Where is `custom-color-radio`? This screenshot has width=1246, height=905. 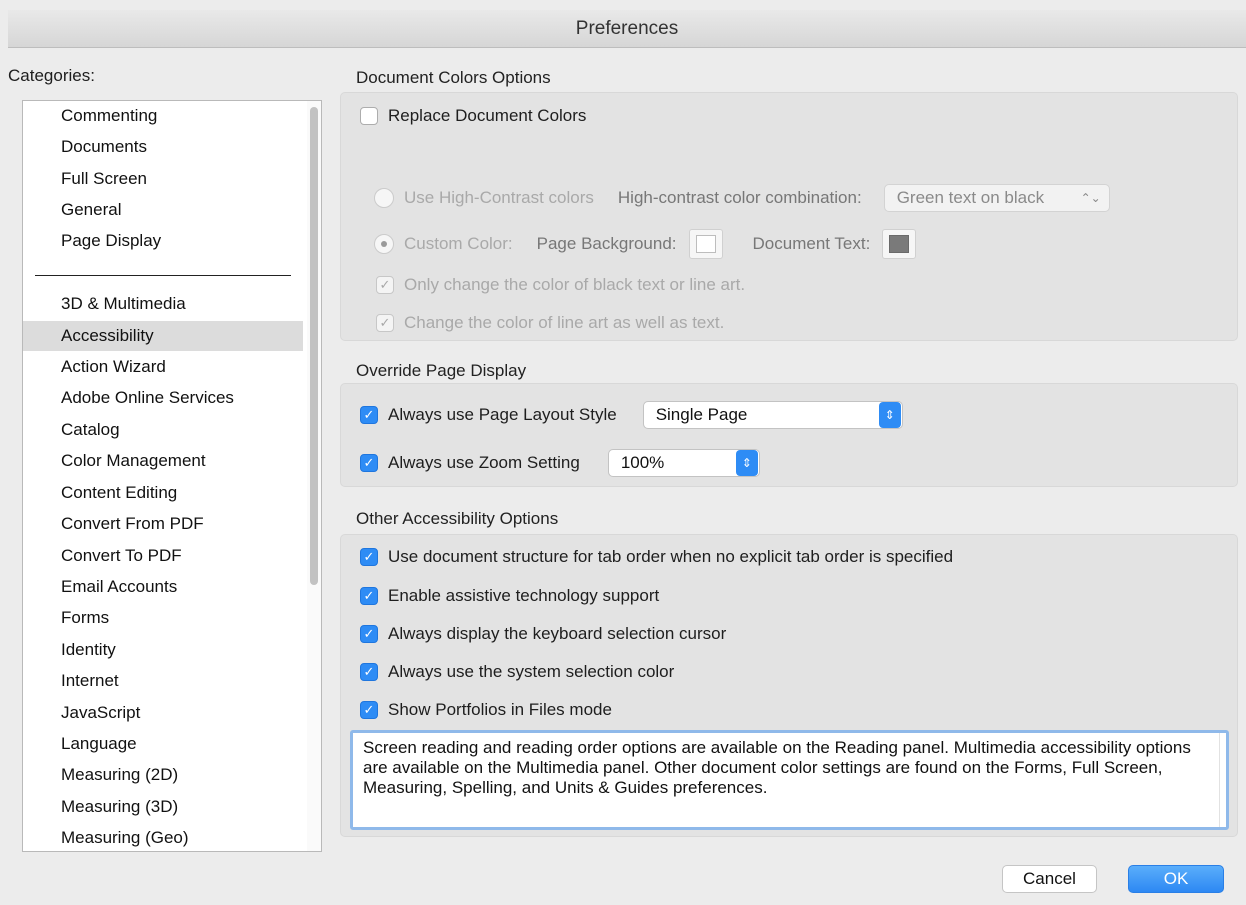 custom-color-radio is located at coordinates (384, 244).